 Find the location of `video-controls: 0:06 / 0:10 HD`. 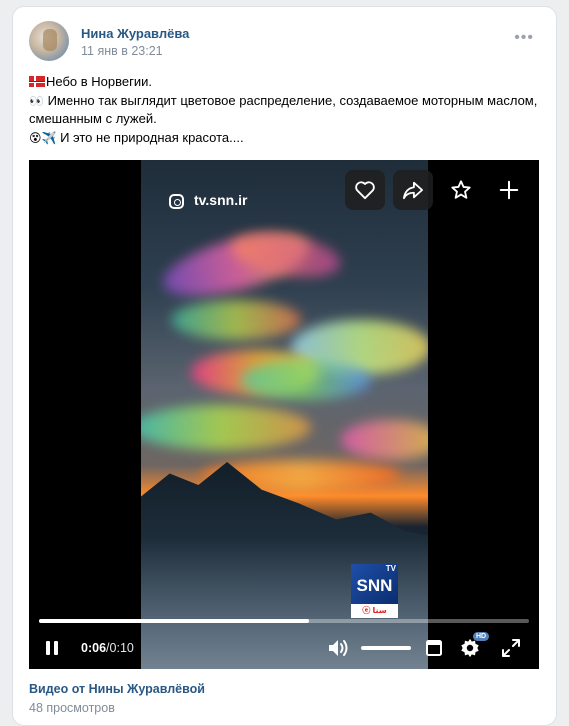

video-controls: 0:06 / 0:10 HD is located at coordinates (284, 648).